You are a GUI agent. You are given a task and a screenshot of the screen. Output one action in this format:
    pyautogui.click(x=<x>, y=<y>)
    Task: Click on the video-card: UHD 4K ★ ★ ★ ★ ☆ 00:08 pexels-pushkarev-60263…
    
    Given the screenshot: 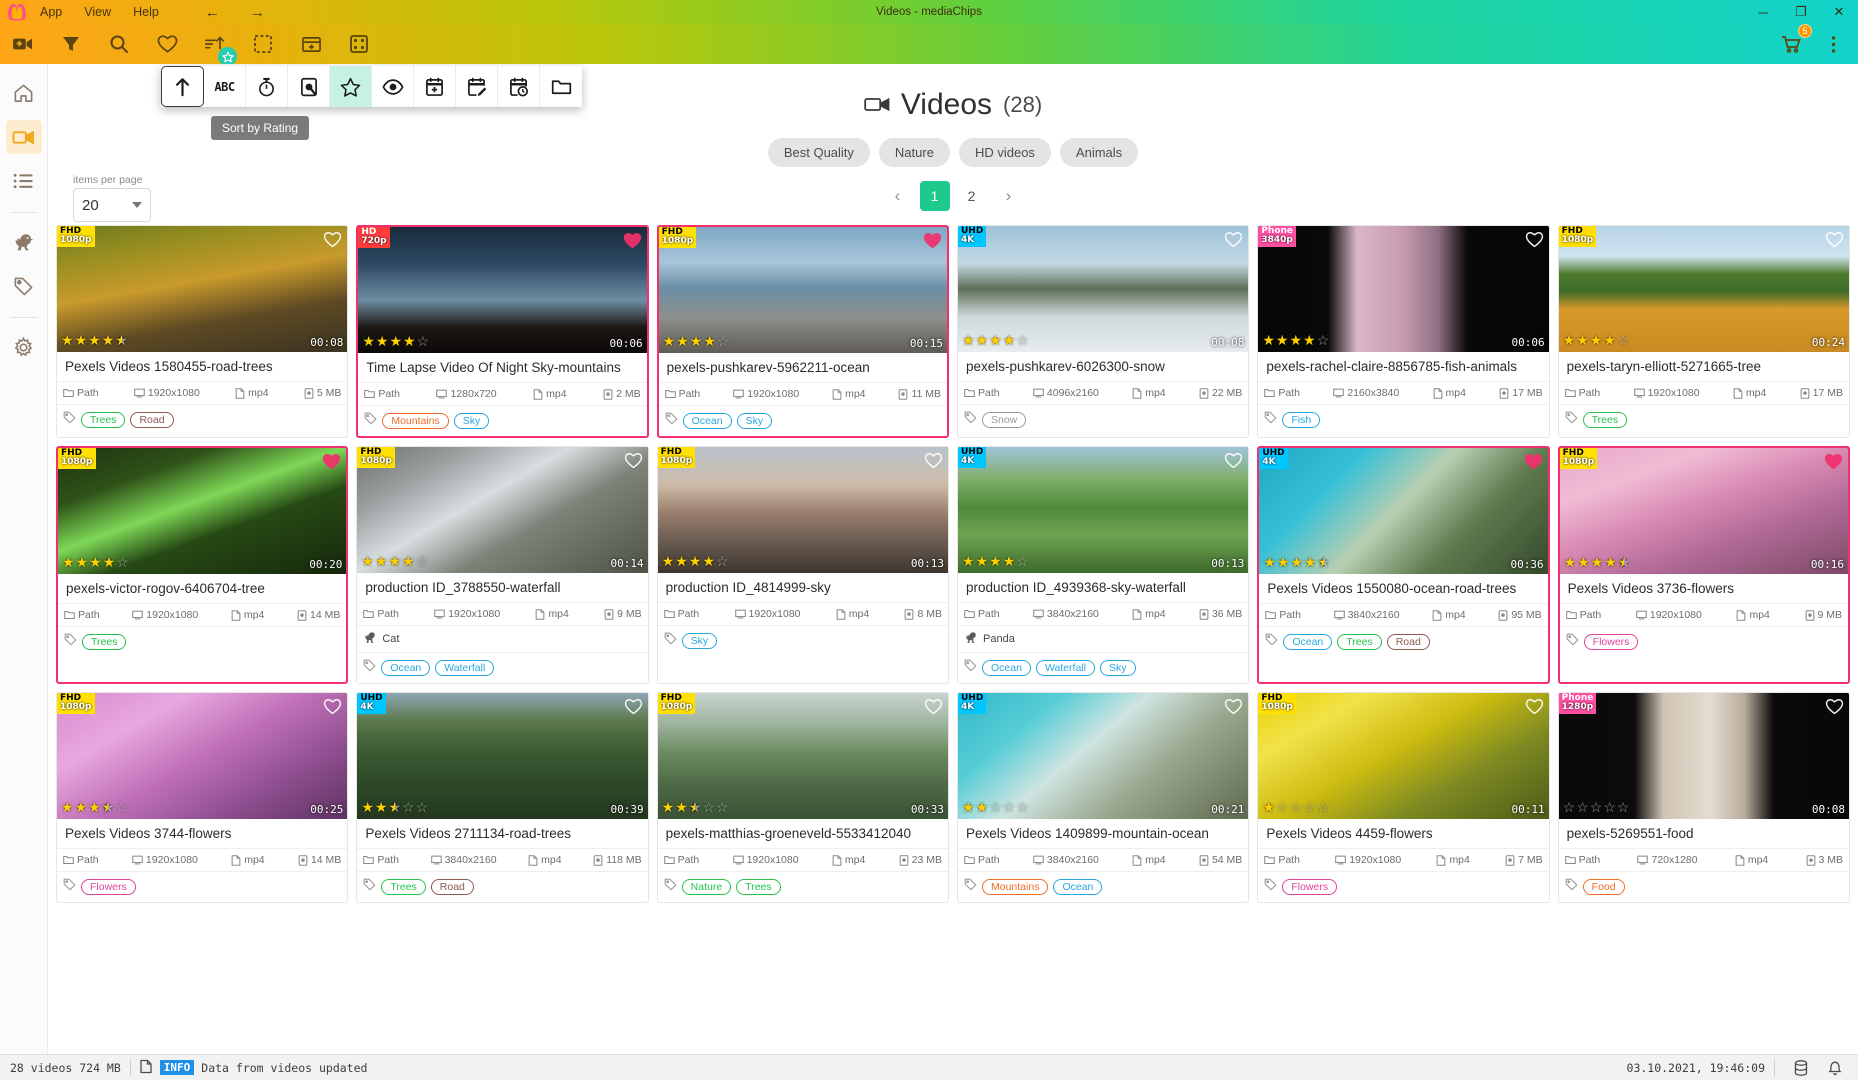 What is the action you would take?
    pyautogui.click(x=1103, y=331)
    